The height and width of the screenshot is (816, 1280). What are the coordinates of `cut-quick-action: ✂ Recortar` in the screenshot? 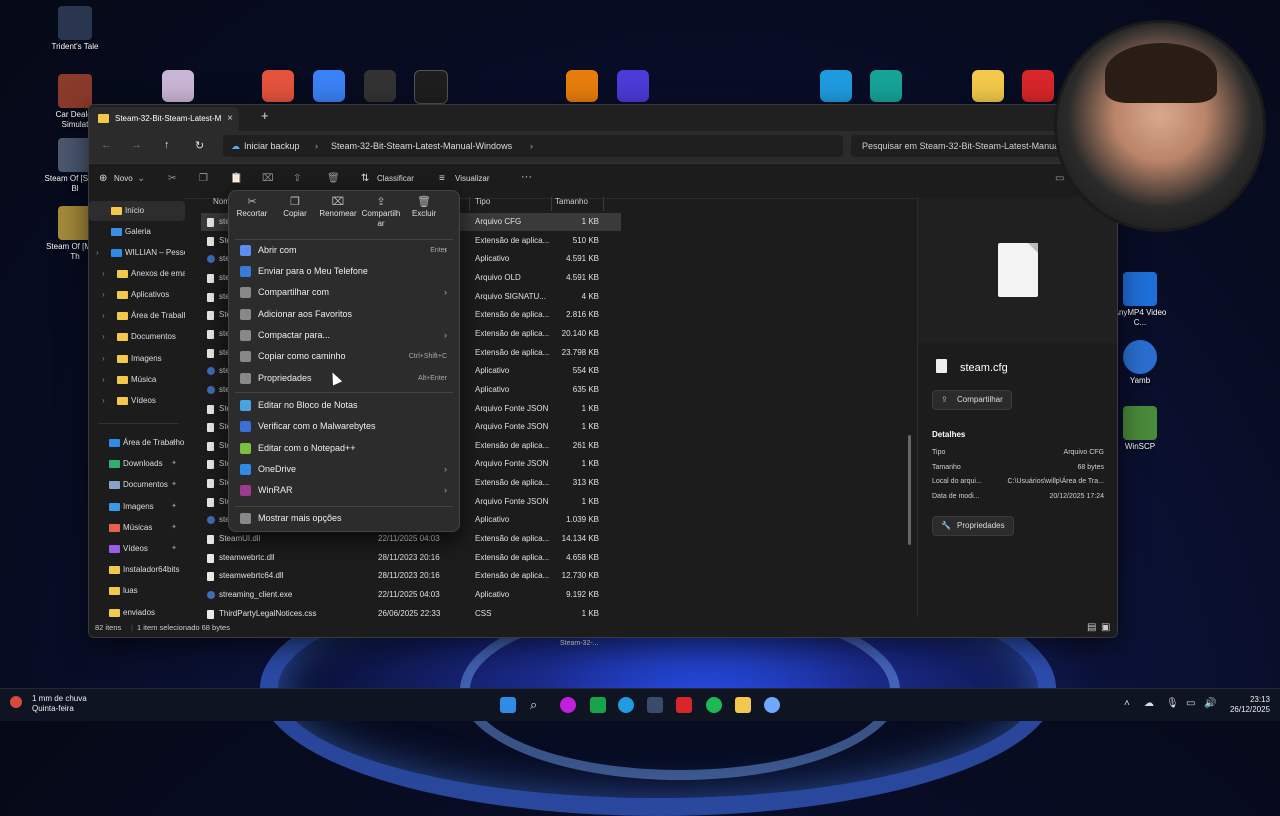 It's located at (252, 208).